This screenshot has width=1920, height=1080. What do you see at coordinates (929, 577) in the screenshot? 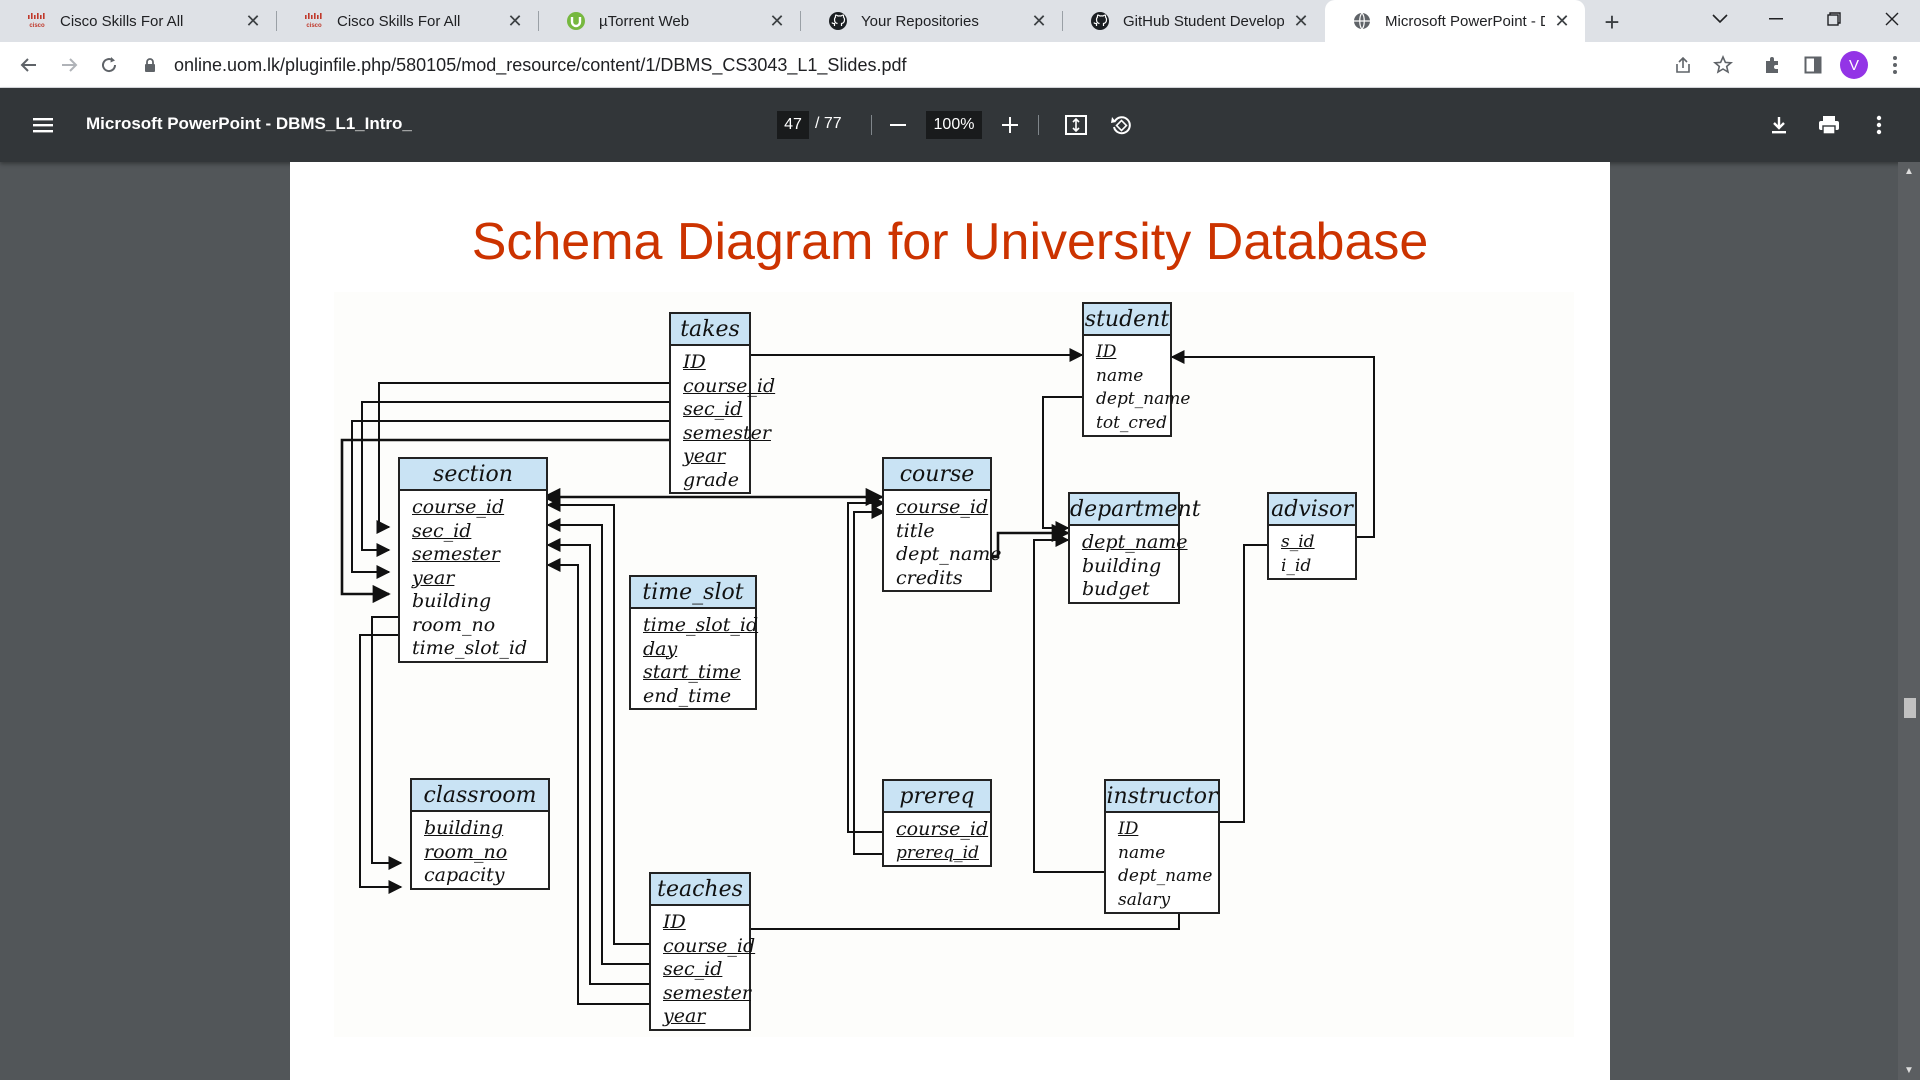
I see `attribute: credits` at bounding box center [929, 577].